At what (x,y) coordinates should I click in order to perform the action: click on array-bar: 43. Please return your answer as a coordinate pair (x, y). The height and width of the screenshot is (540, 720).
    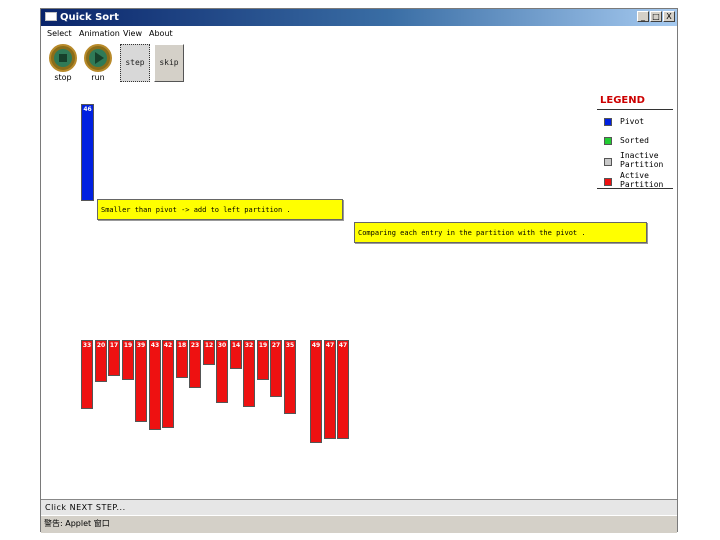
    Looking at the image, I should click on (155, 385).